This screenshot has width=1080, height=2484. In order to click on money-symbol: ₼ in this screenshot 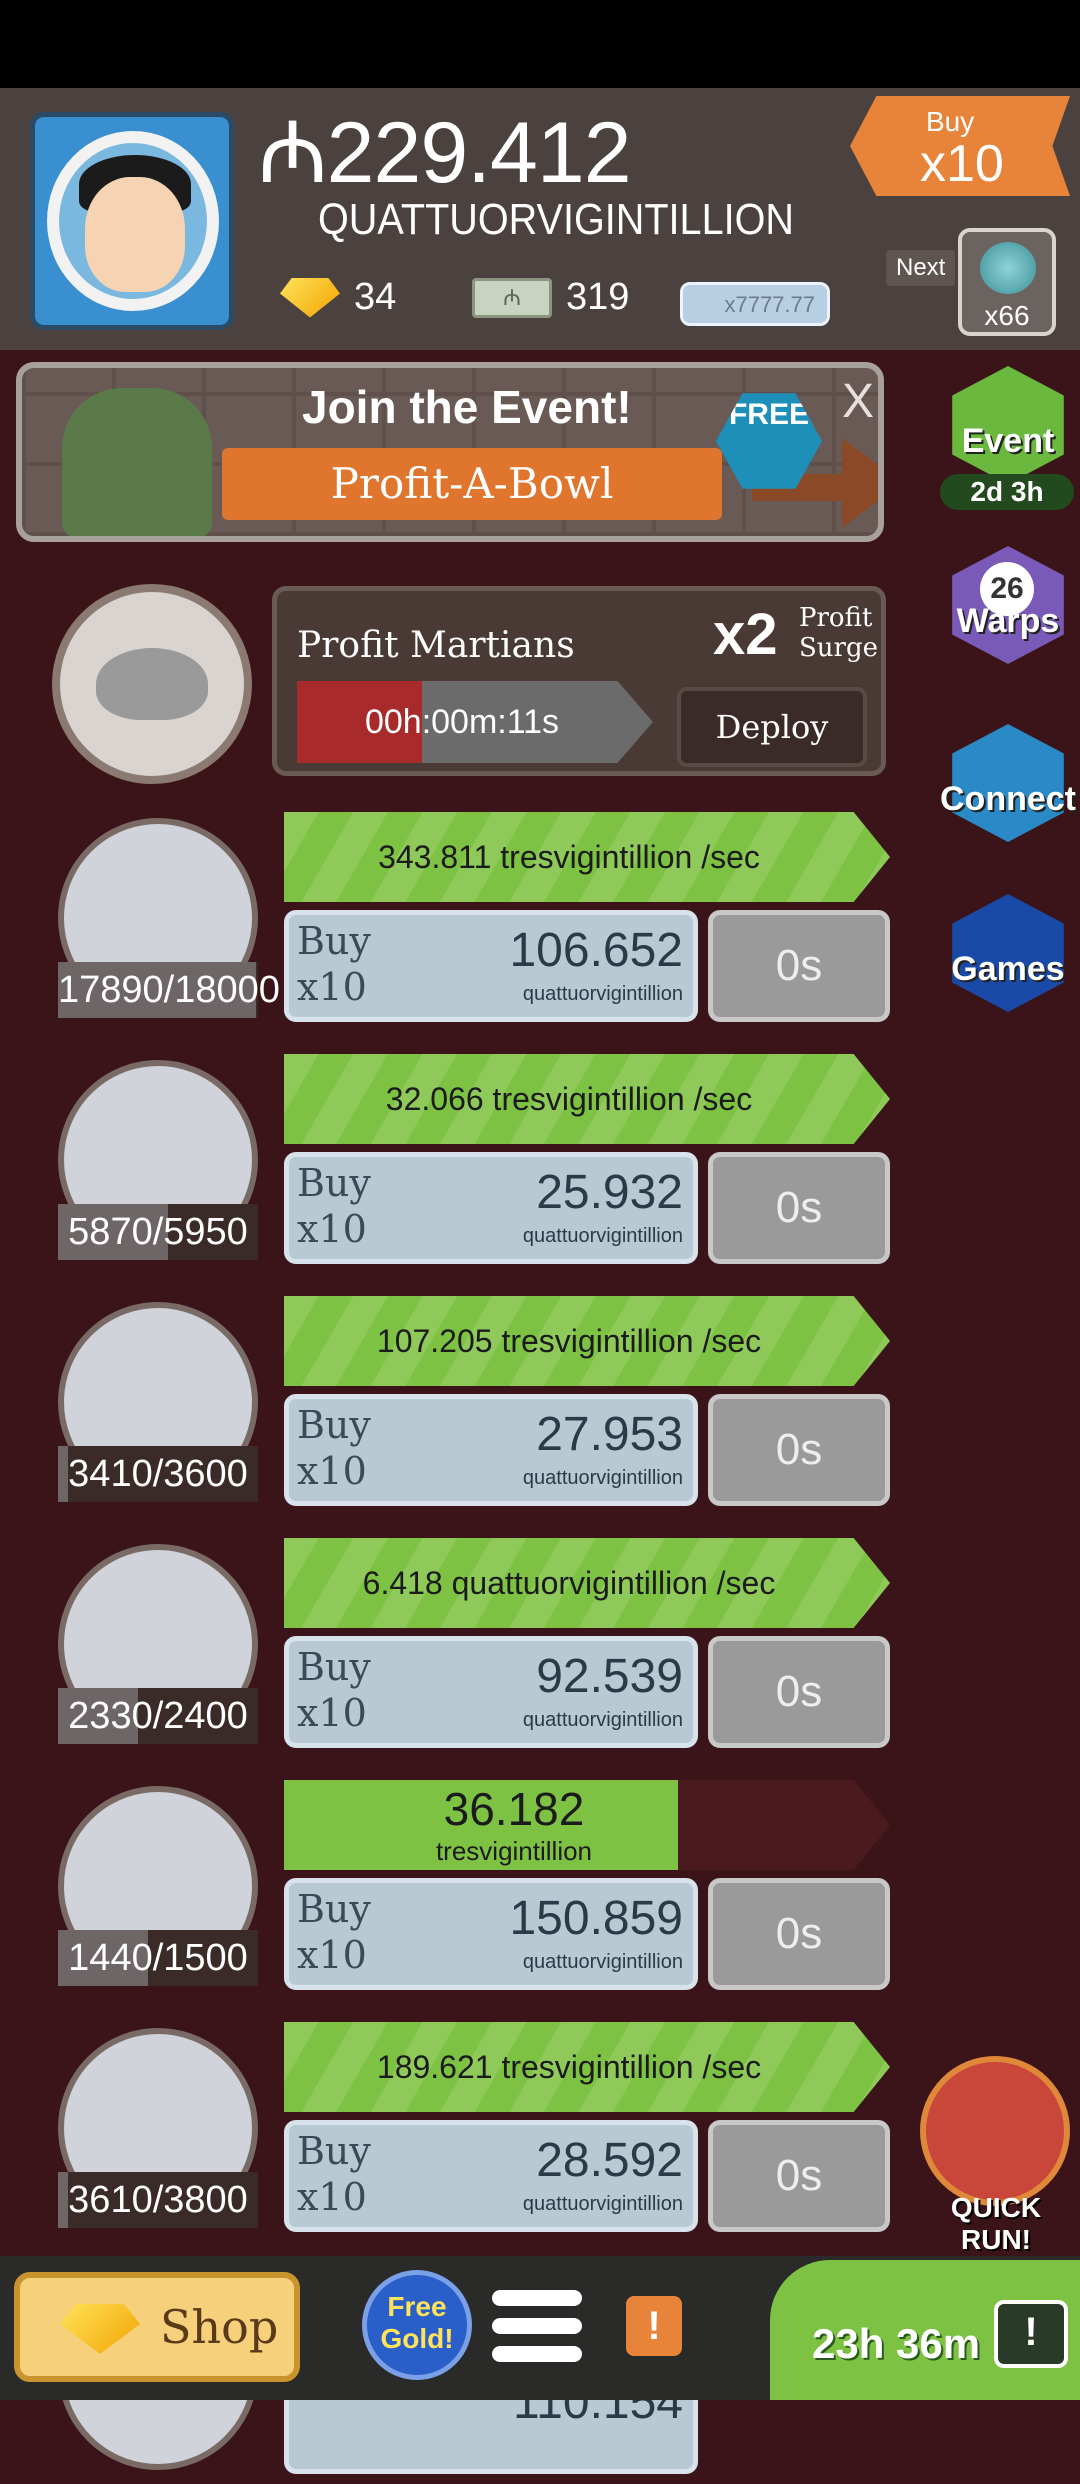, I will do `click(293, 153)`.